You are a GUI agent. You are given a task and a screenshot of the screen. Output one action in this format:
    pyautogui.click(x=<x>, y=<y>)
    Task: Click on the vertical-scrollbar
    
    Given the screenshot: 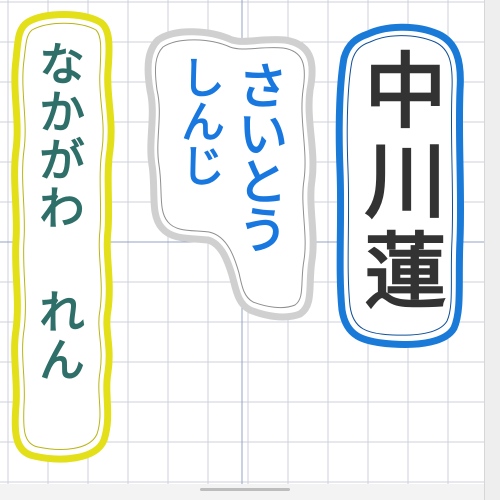 What is the action you would take?
    pyautogui.click(x=492, y=250)
    